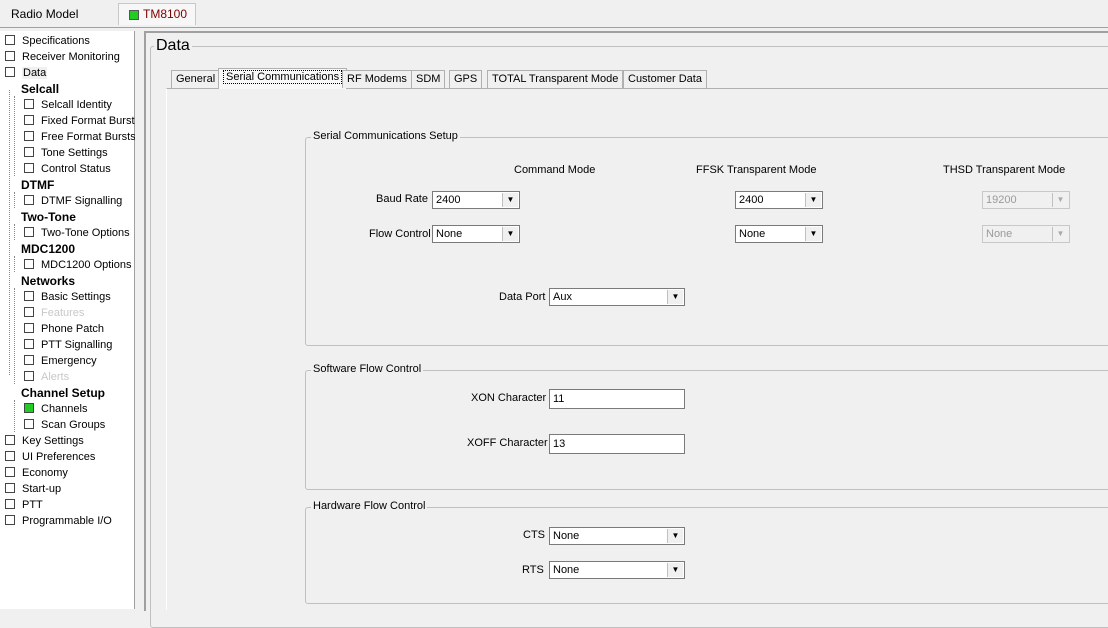  I want to click on tree-item-scan-groups: Scan Groups, so click(64, 425).